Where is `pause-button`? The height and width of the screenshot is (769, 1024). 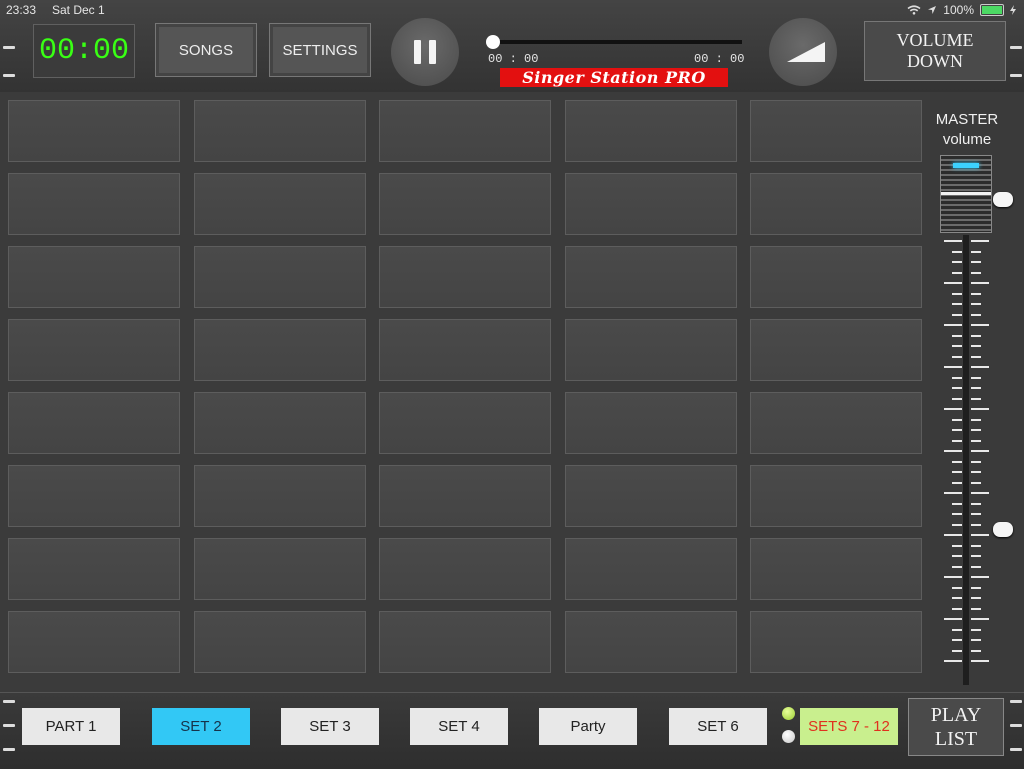 pause-button is located at coordinates (425, 52).